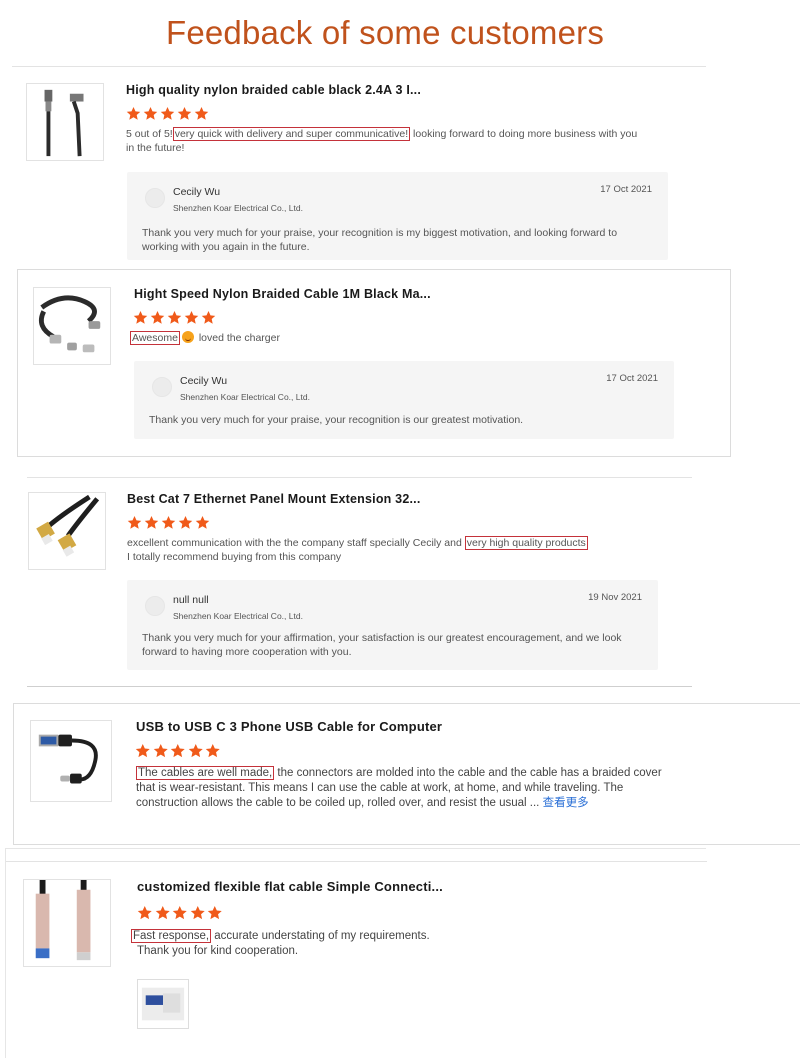 The height and width of the screenshot is (1060, 800). I want to click on review-text: Awesome loved the charger, so click(390, 338).